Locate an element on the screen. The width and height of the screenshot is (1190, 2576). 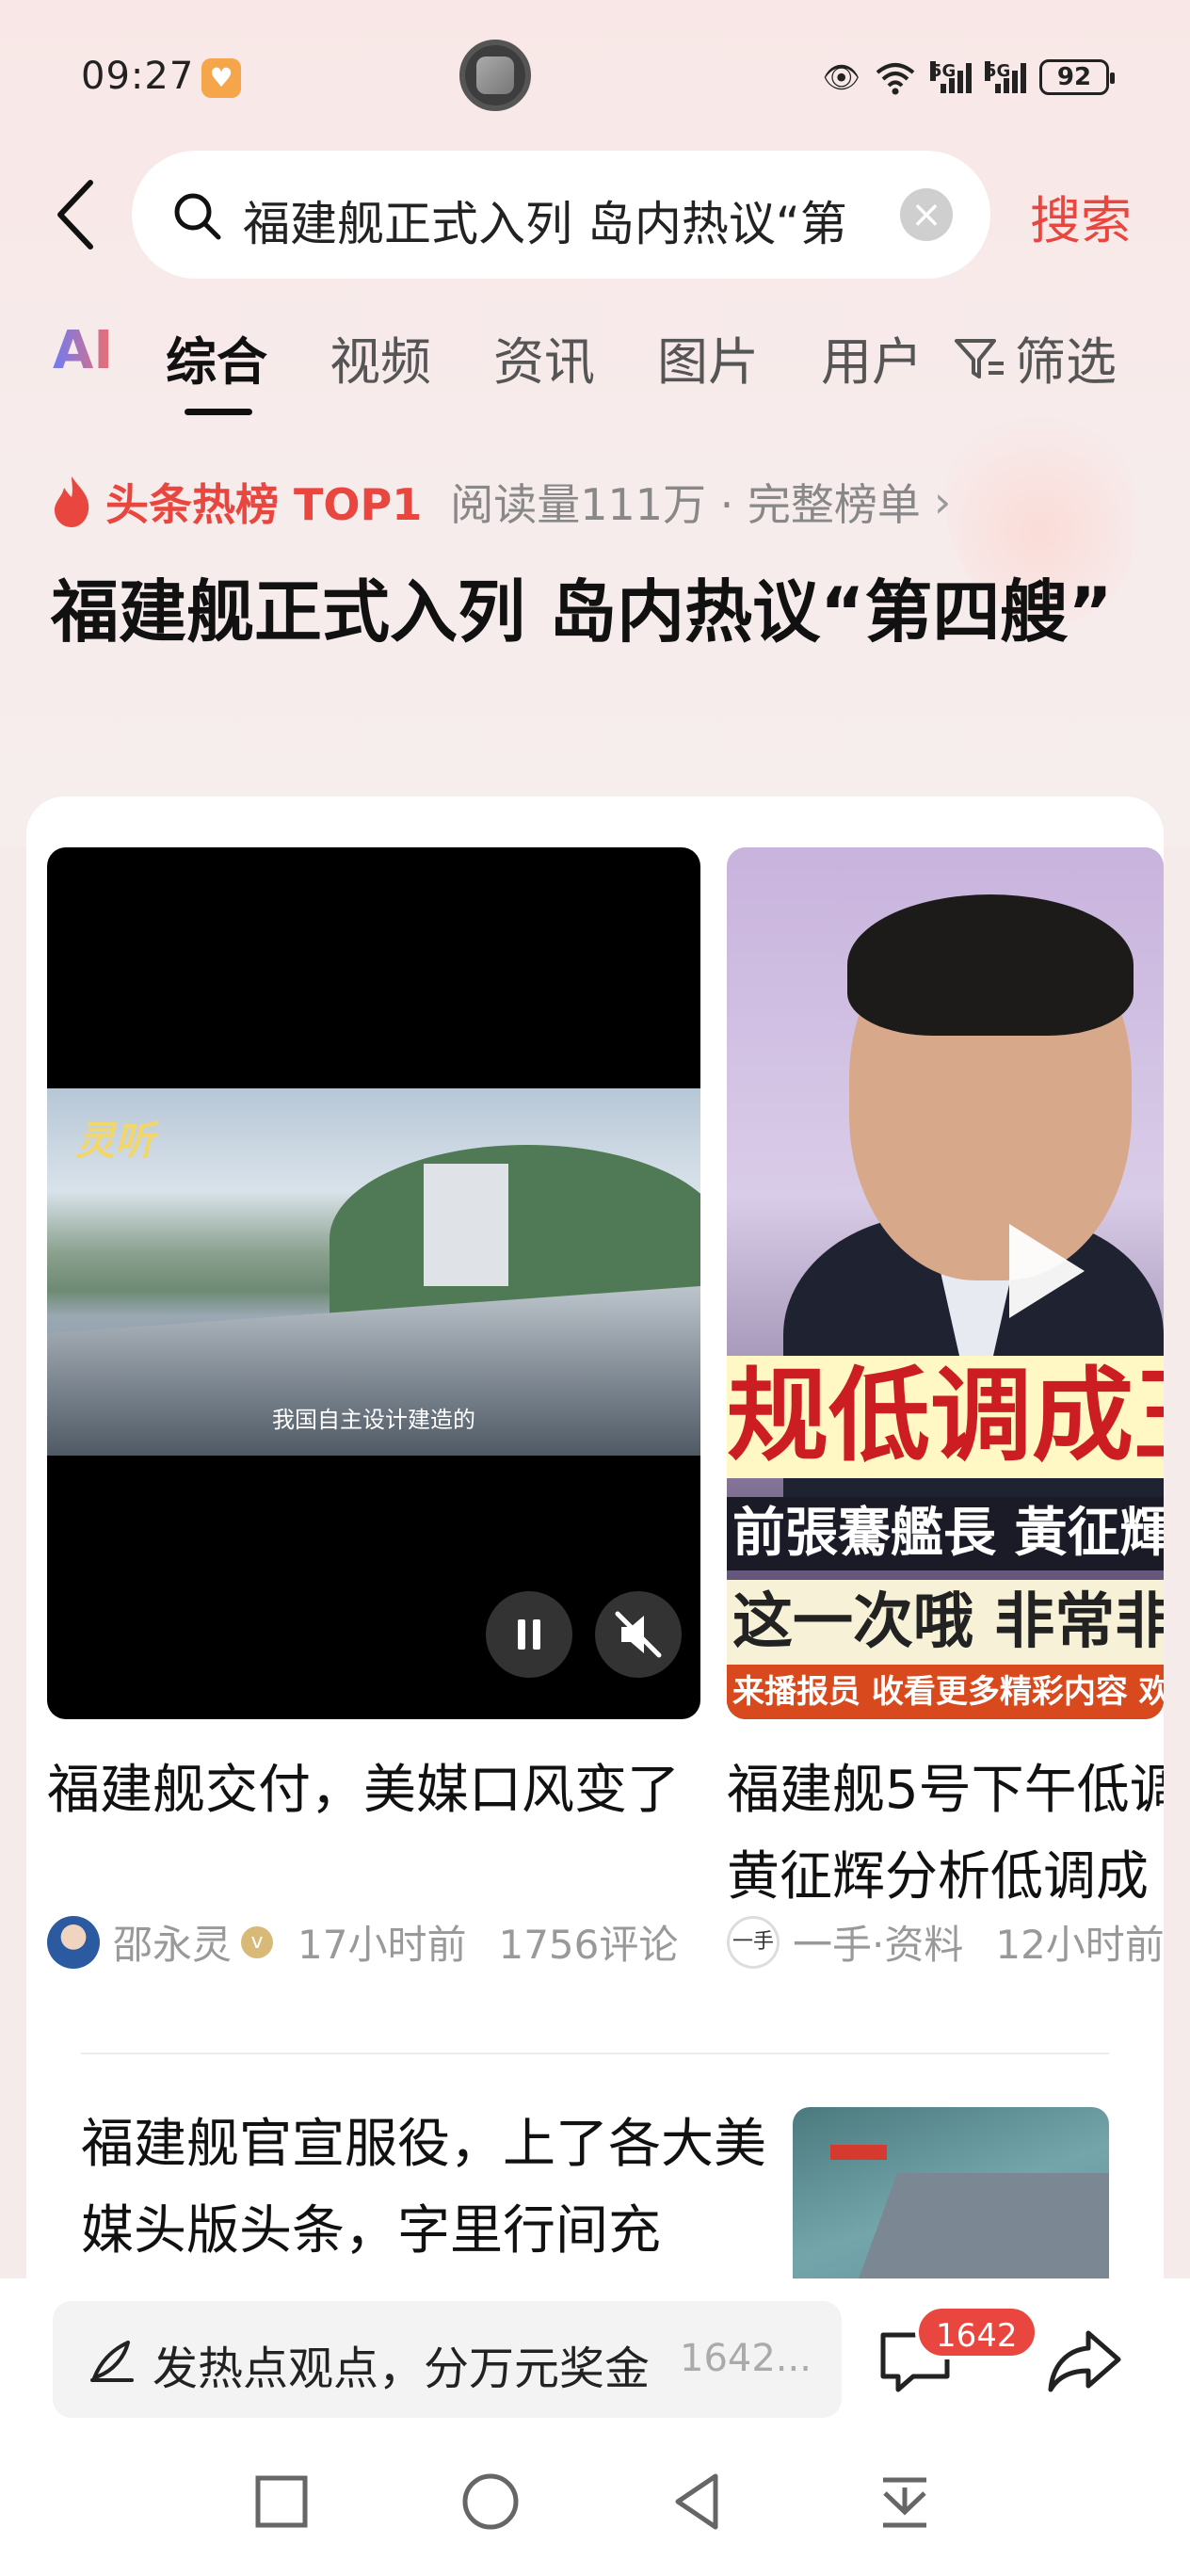
recent-apps-icon is located at coordinates (281, 2502).